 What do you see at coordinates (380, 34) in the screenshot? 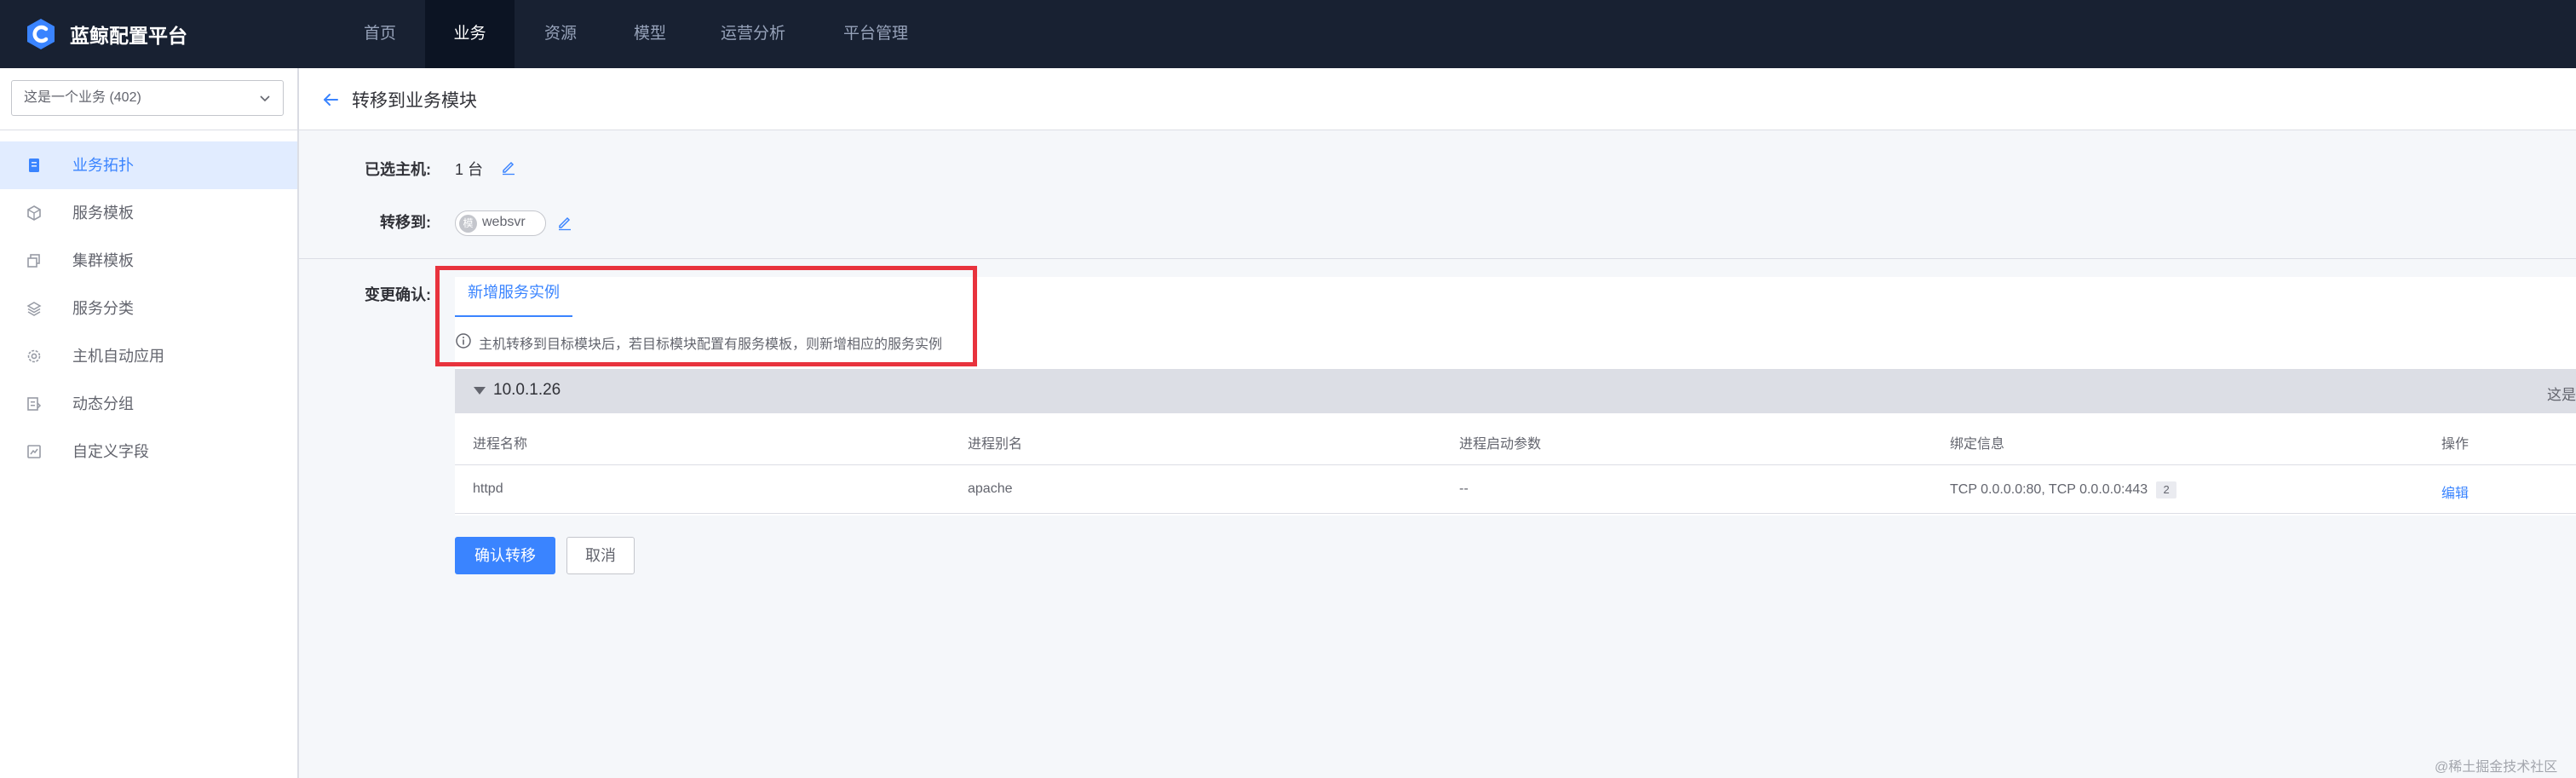
I see `nav-item-home: 首页` at bounding box center [380, 34].